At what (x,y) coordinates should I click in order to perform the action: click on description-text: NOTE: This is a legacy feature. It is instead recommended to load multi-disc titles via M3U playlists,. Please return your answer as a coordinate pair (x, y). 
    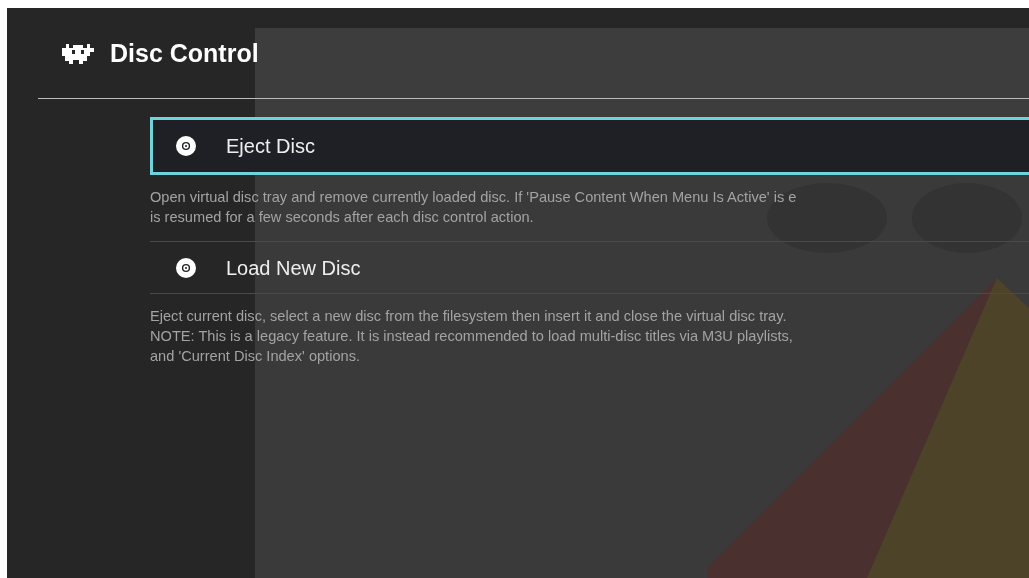
    Looking at the image, I should click on (472, 336).